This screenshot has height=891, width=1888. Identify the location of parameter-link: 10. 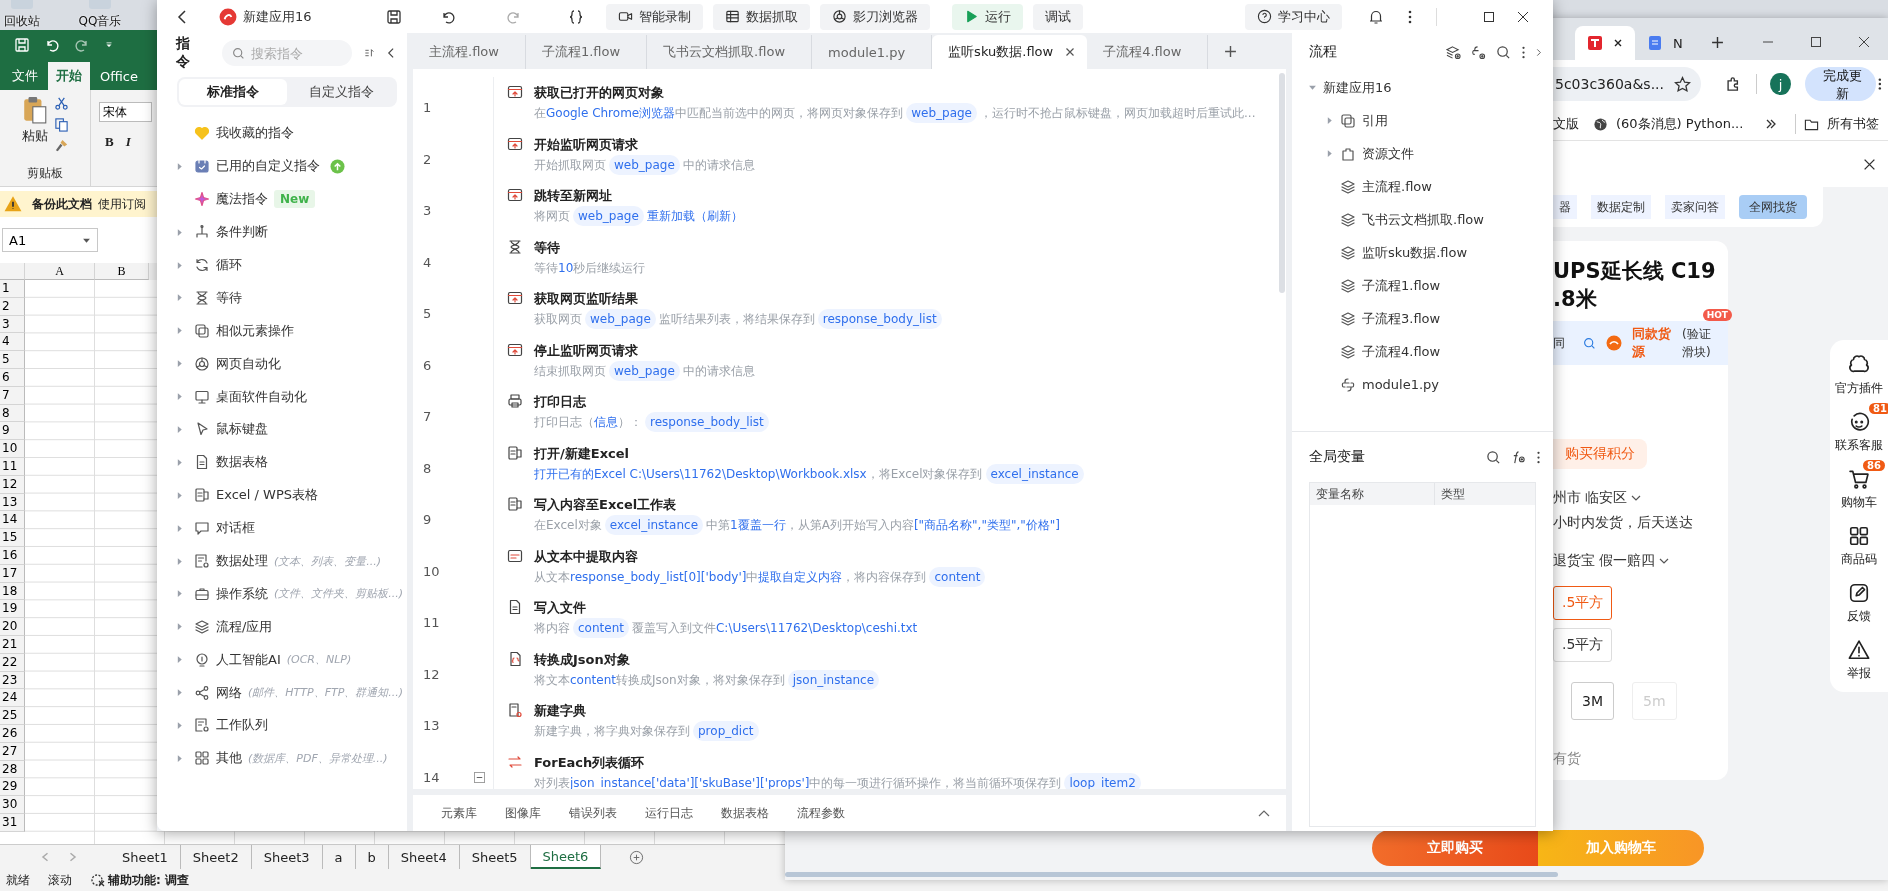
(566, 267).